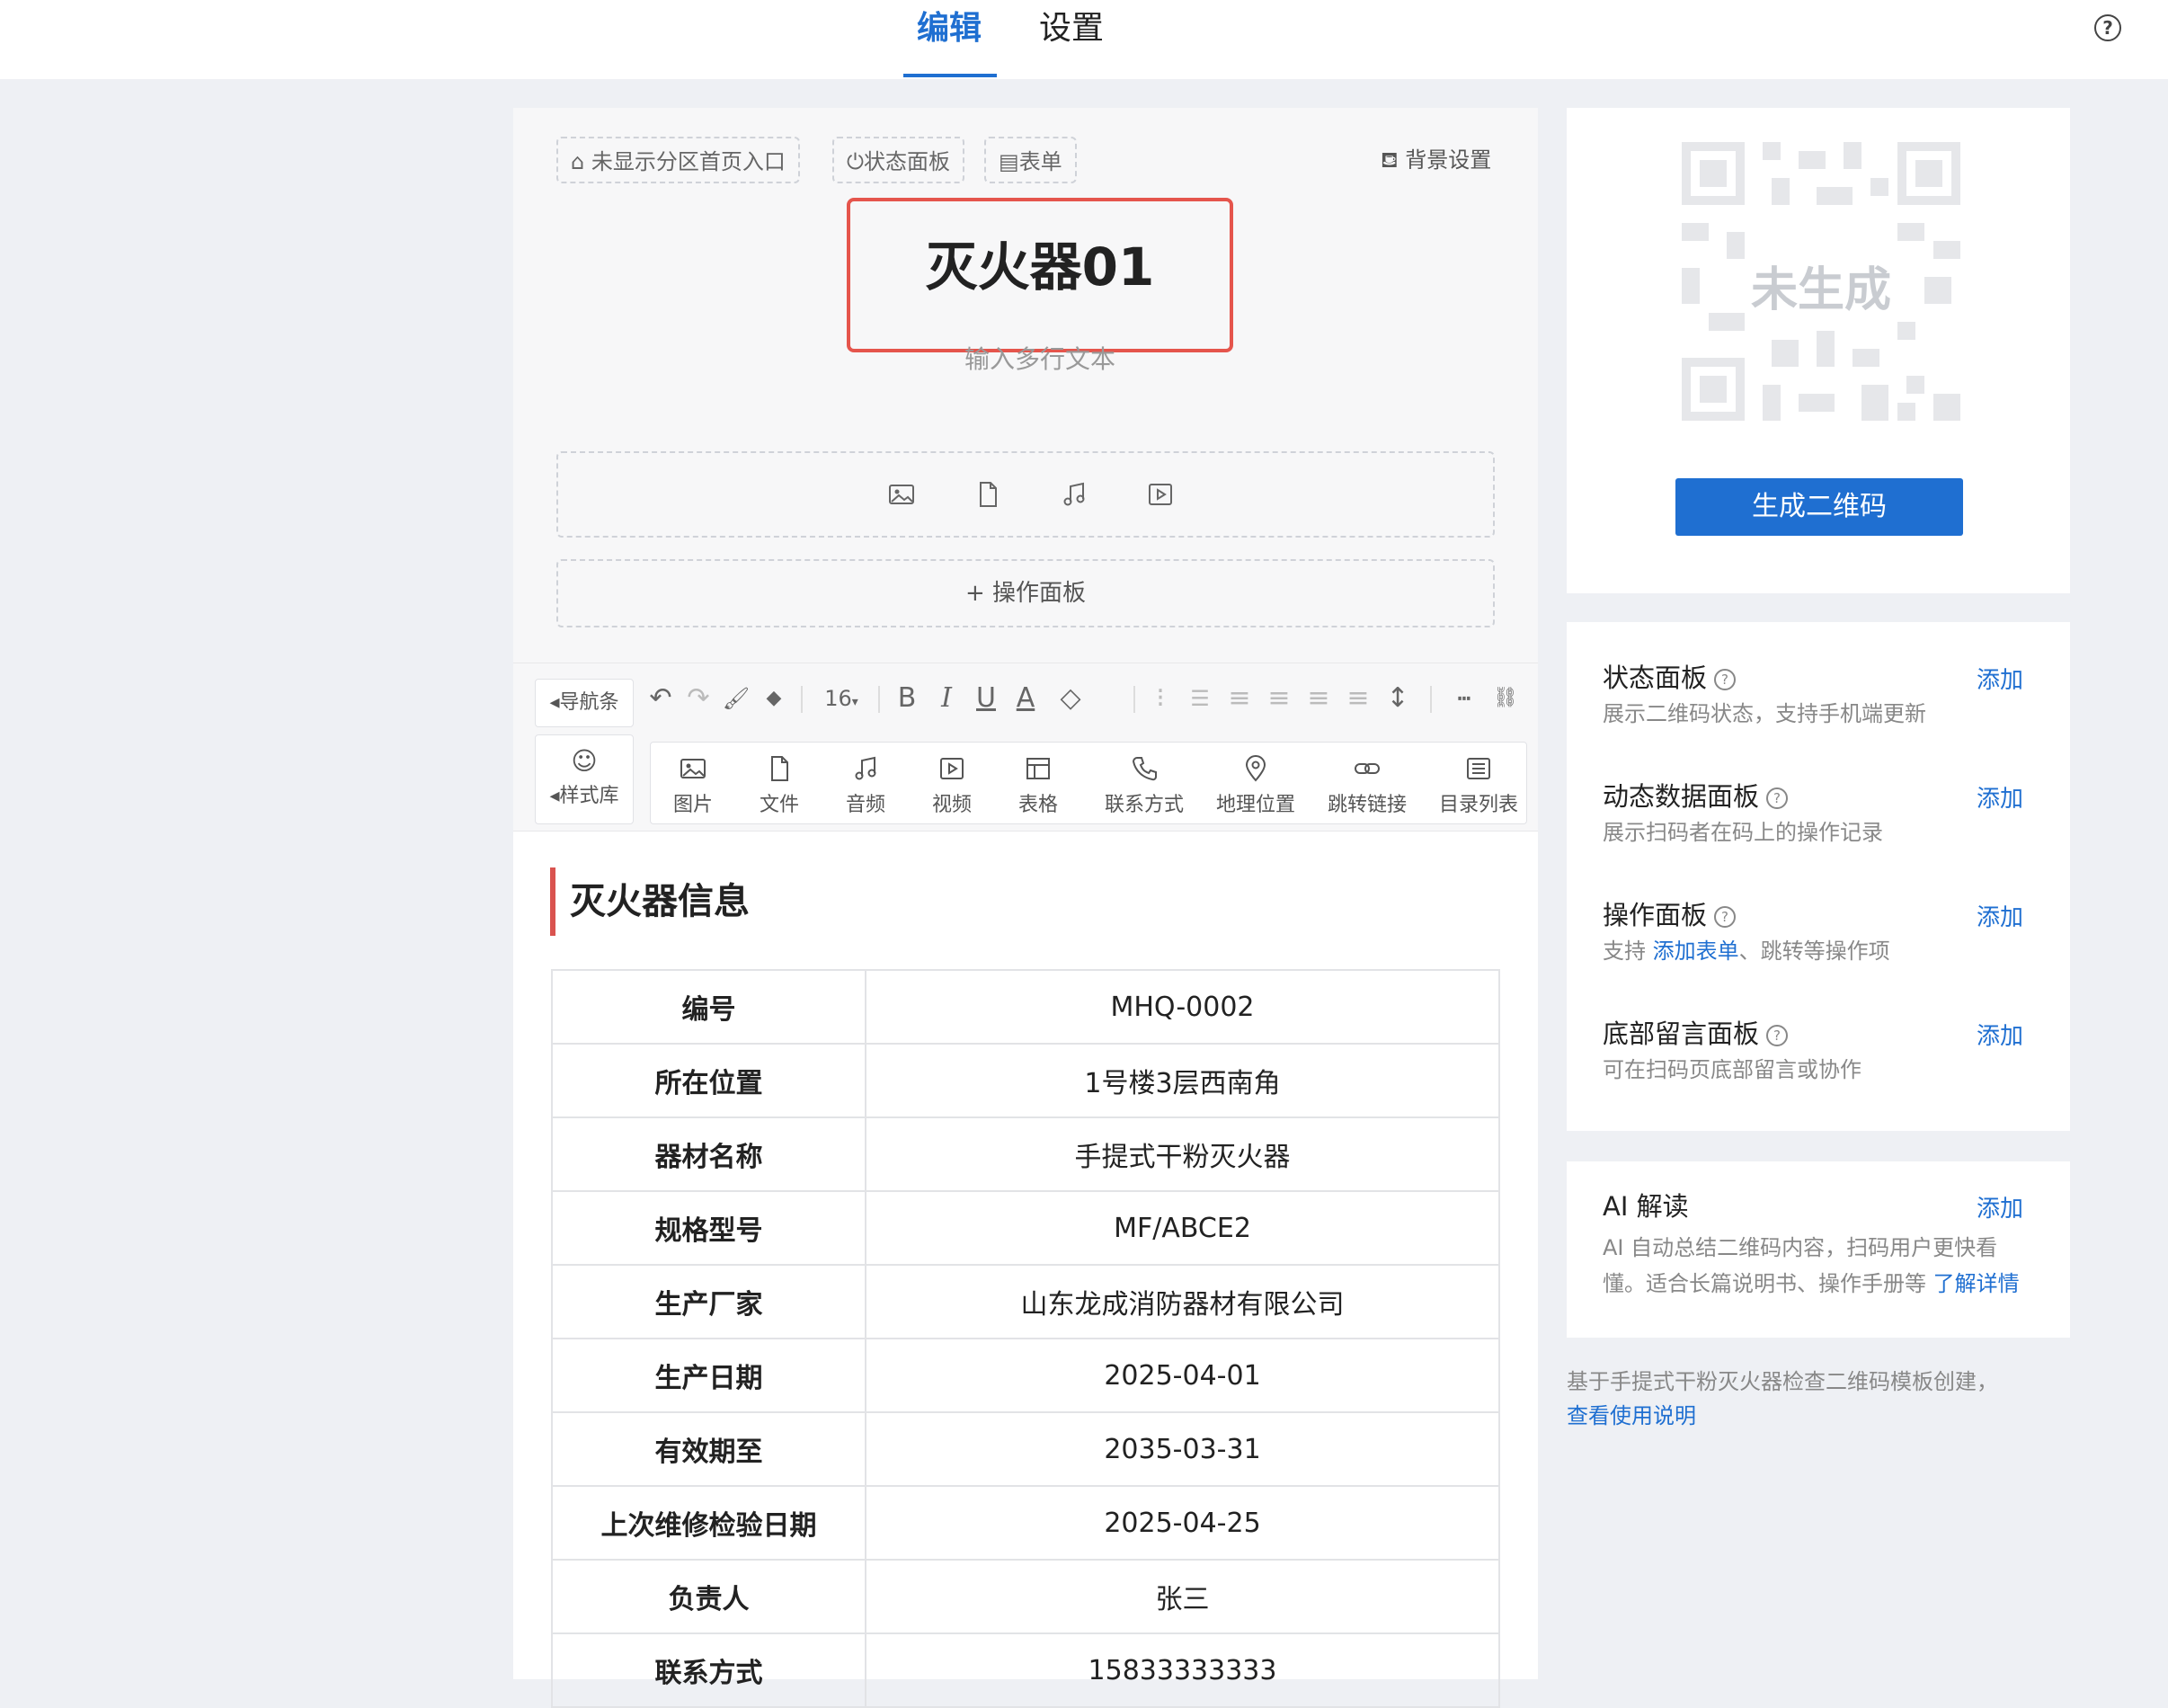  I want to click on panel-comments: 底部留言面板? 可在扫码页底部留言或协作 添加, so click(1813, 1050).